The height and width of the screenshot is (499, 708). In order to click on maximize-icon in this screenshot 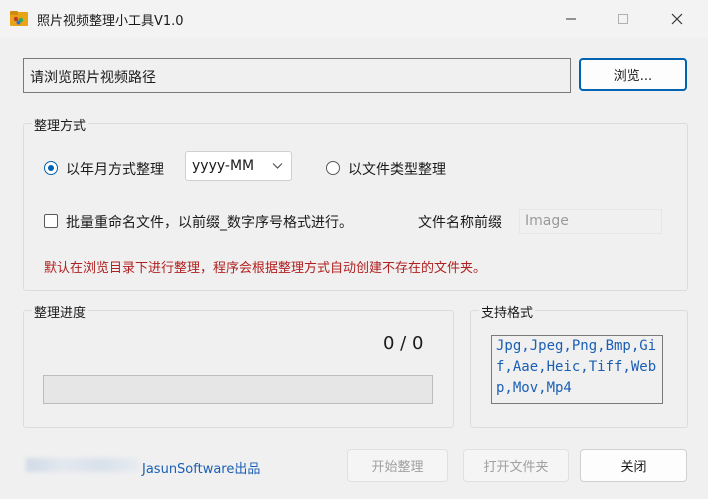, I will do `click(623, 19)`.